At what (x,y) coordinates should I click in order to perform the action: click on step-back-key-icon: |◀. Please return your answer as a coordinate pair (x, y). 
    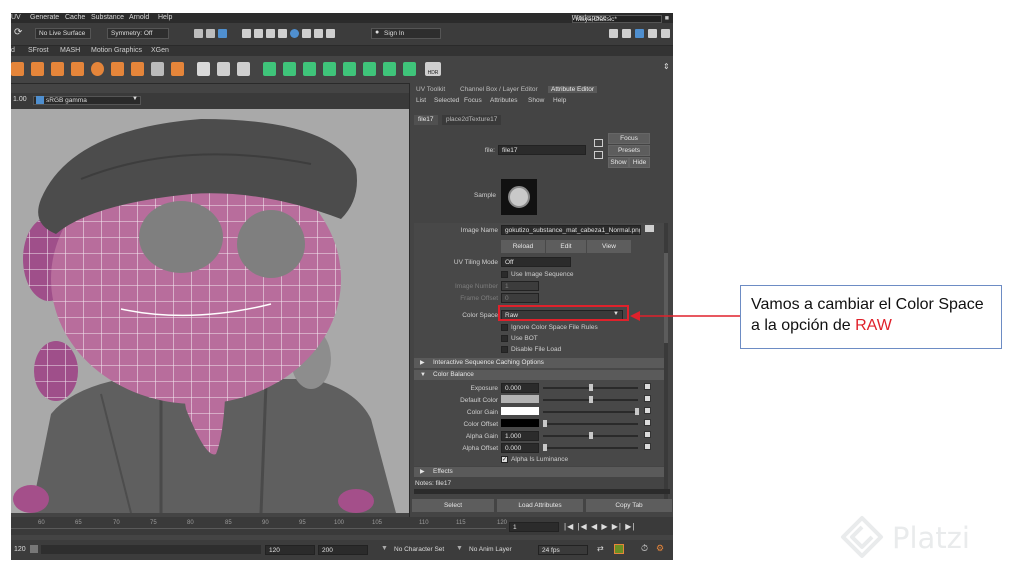
    Looking at the image, I should click on (582, 526).